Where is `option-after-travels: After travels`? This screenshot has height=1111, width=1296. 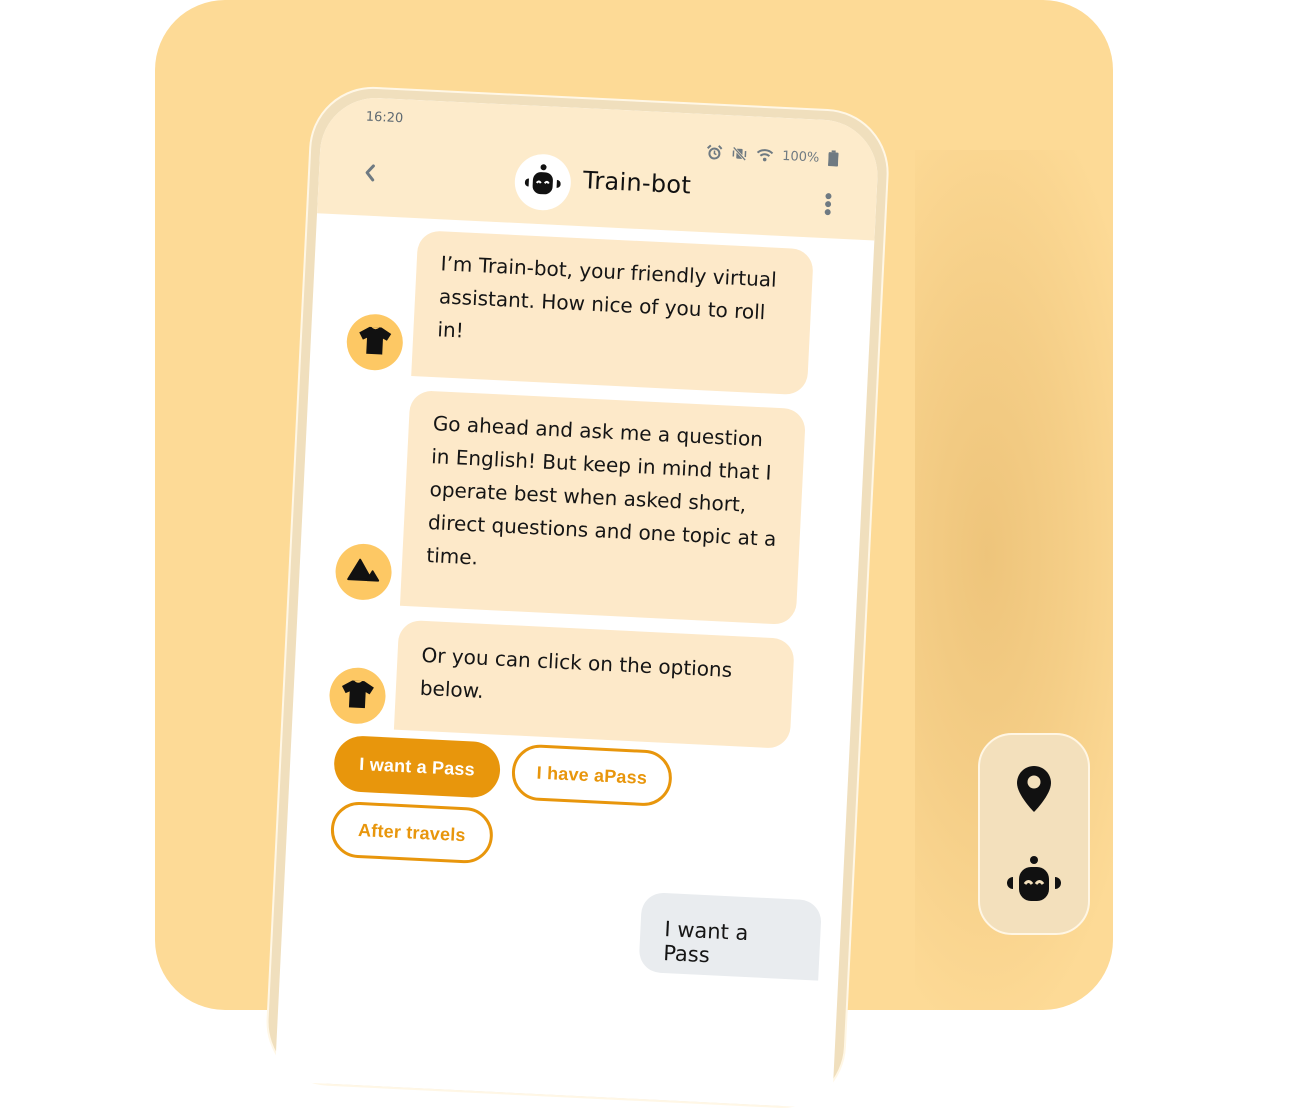 option-after-travels: After travels is located at coordinates (412, 832).